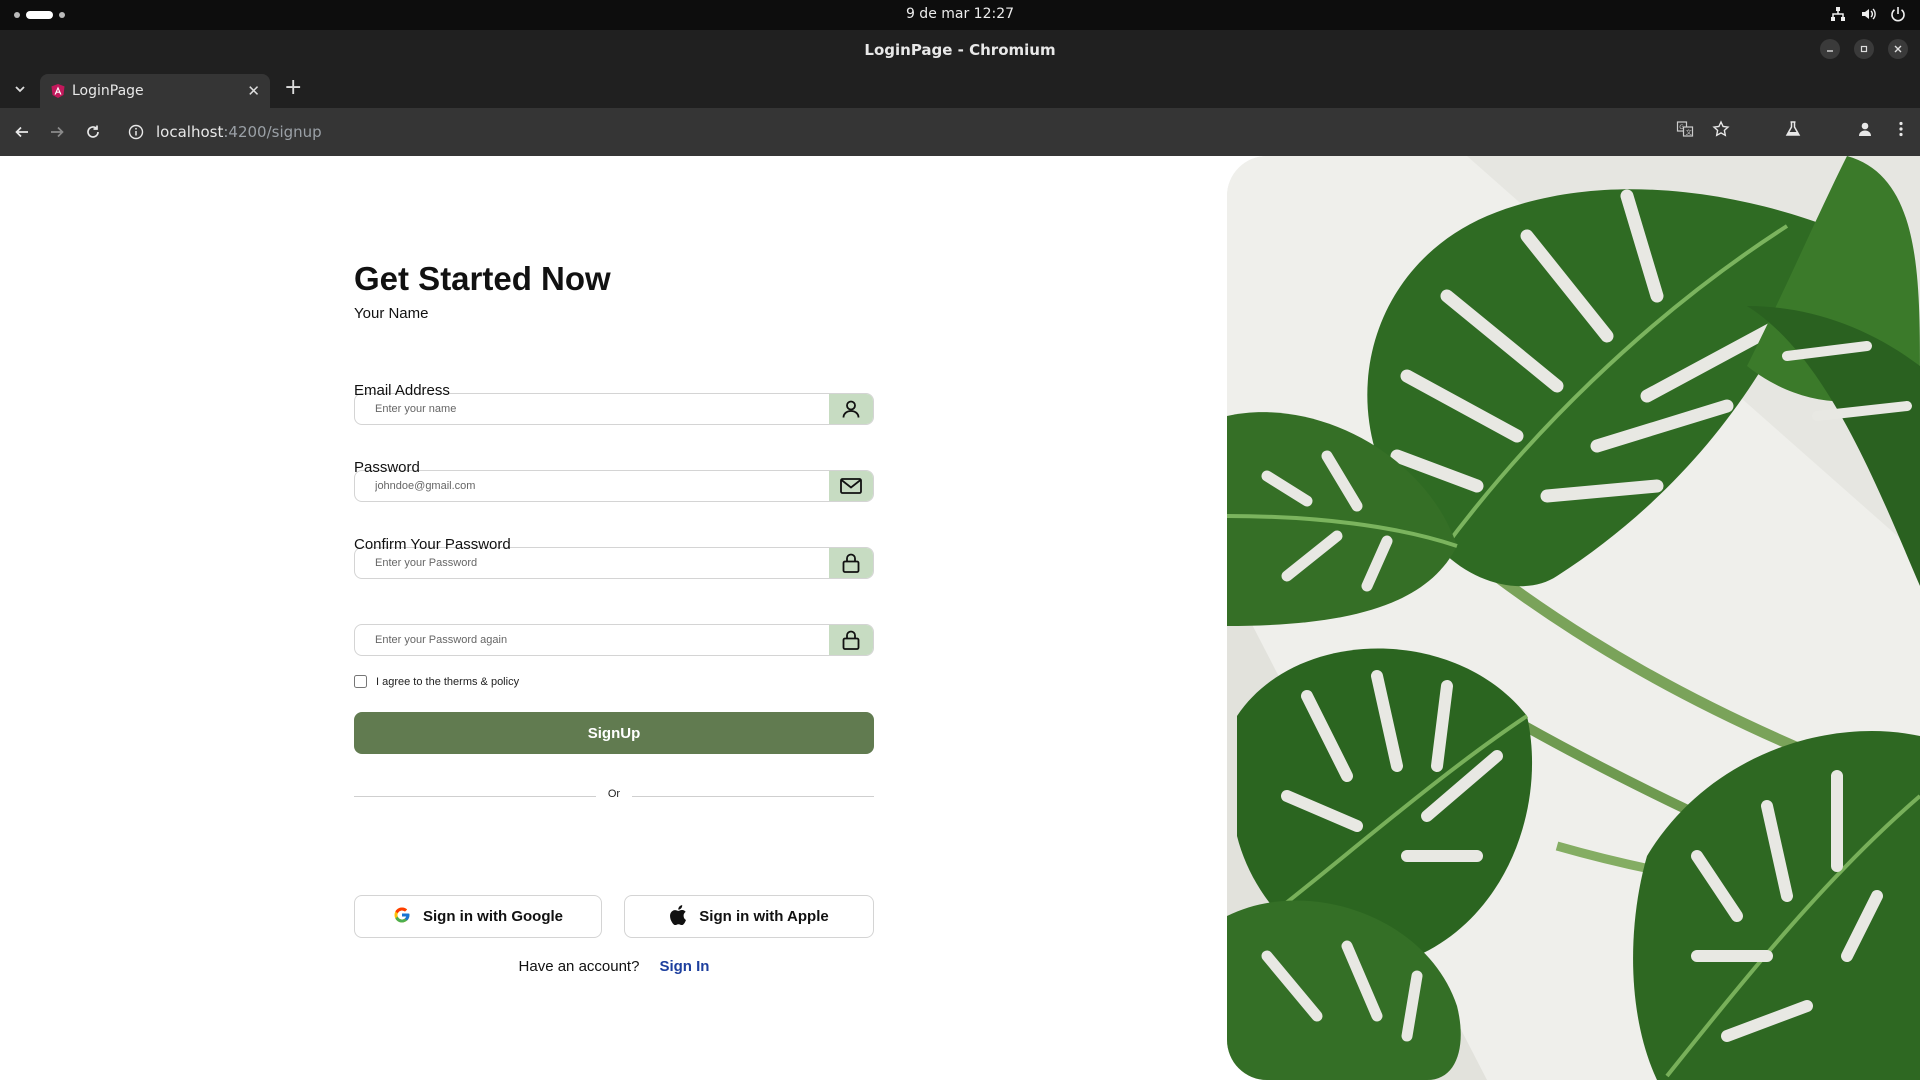  I want to click on terms-agreement: I agree to the therms & policy, so click(436, 681).